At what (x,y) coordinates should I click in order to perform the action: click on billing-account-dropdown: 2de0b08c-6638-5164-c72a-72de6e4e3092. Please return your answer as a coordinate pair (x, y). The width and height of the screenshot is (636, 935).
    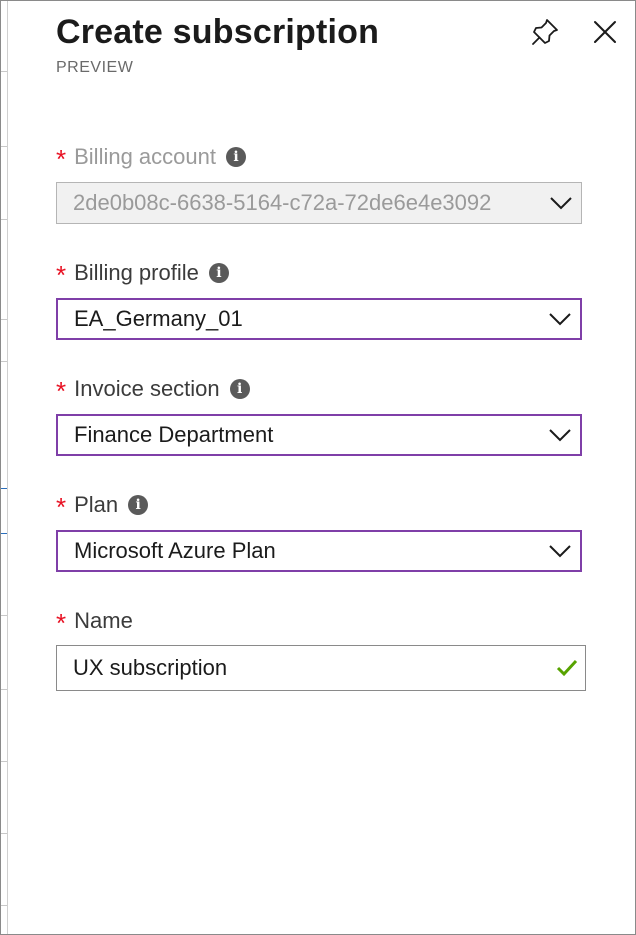
    Looking at the image, I should click on (319, 203).